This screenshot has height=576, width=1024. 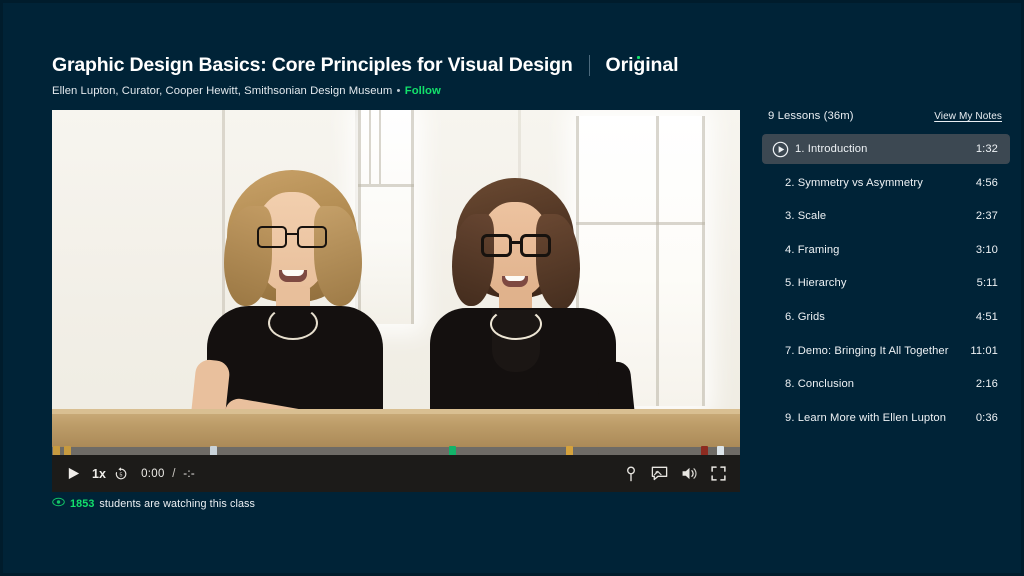 I want to click on lesson-duration: 2:16, so click(x=986, y=384).